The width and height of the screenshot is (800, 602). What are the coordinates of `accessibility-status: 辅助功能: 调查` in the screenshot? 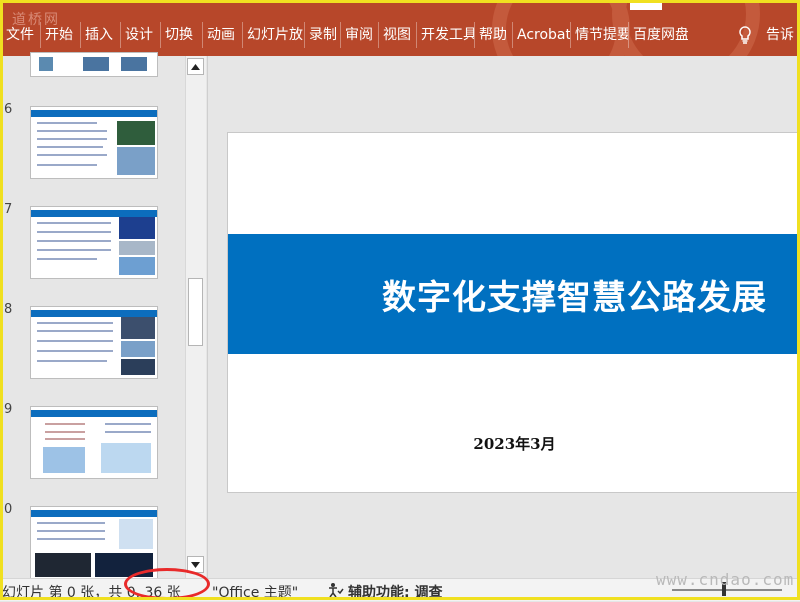 It's located at (395, 592).